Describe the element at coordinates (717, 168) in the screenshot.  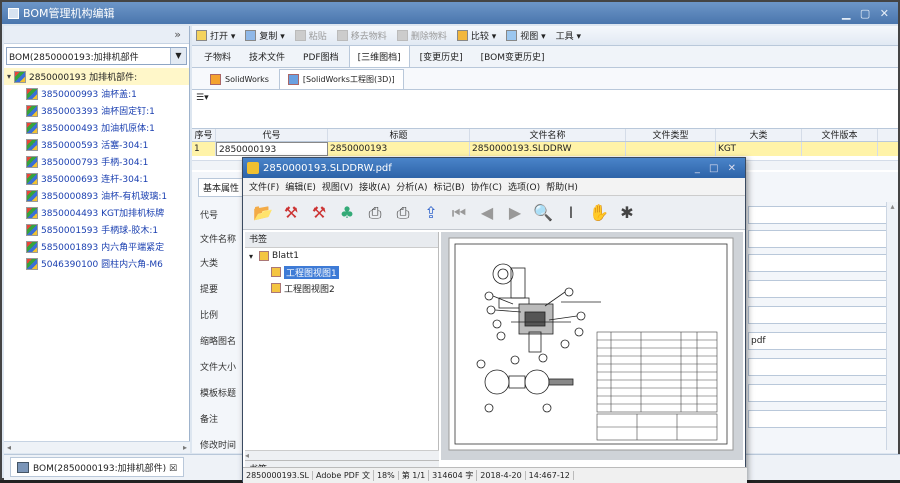
I see `pdf-window-controls: _ □ ✕` at that location.